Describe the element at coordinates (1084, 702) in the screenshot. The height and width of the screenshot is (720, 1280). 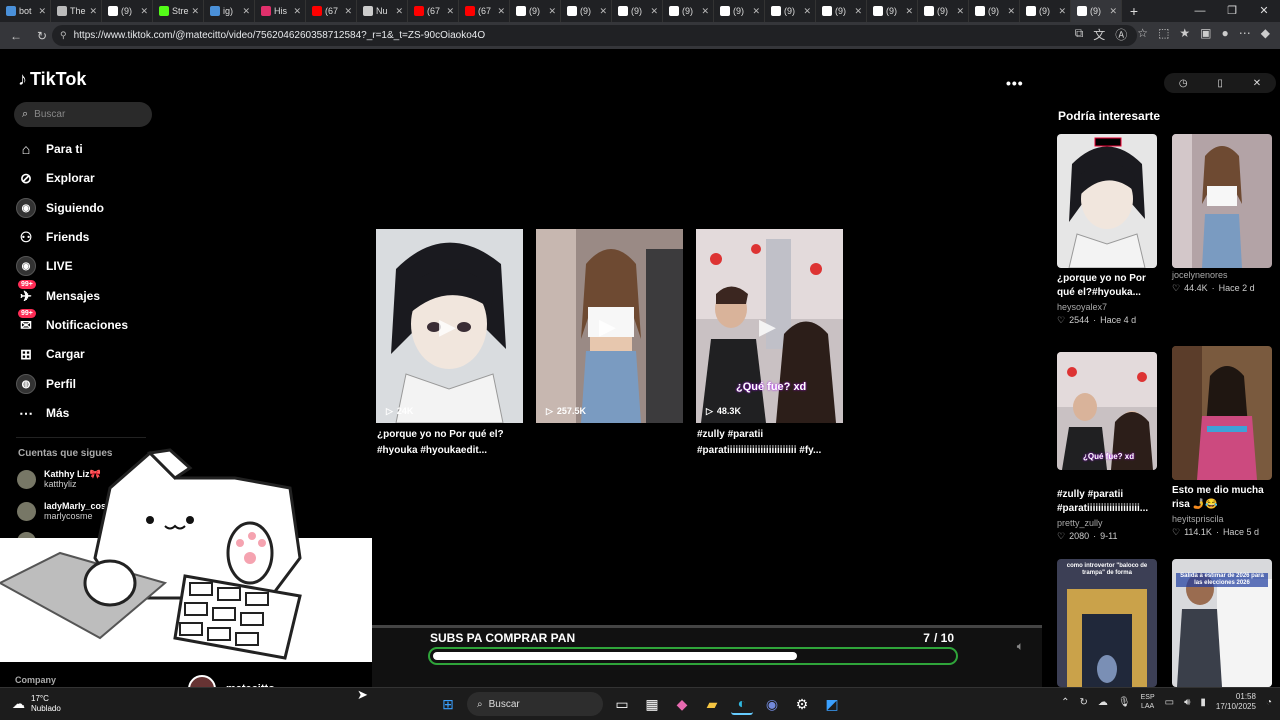
I see `sync-icon: ↻` at that location.